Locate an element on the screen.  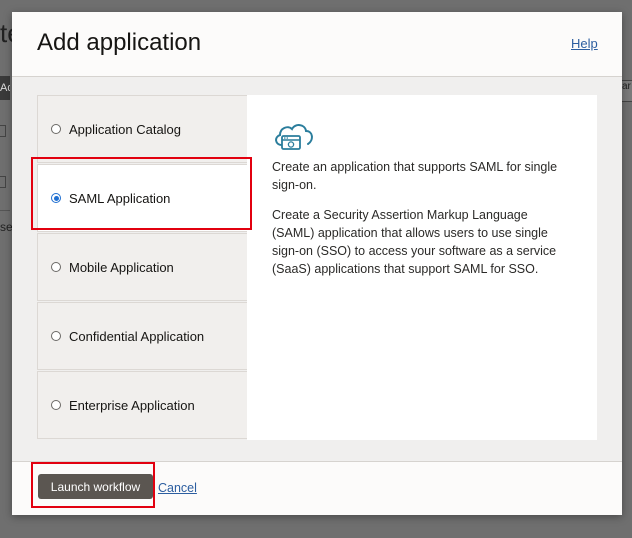
cancel-link: Cancel is located at coordinates (177, 488).